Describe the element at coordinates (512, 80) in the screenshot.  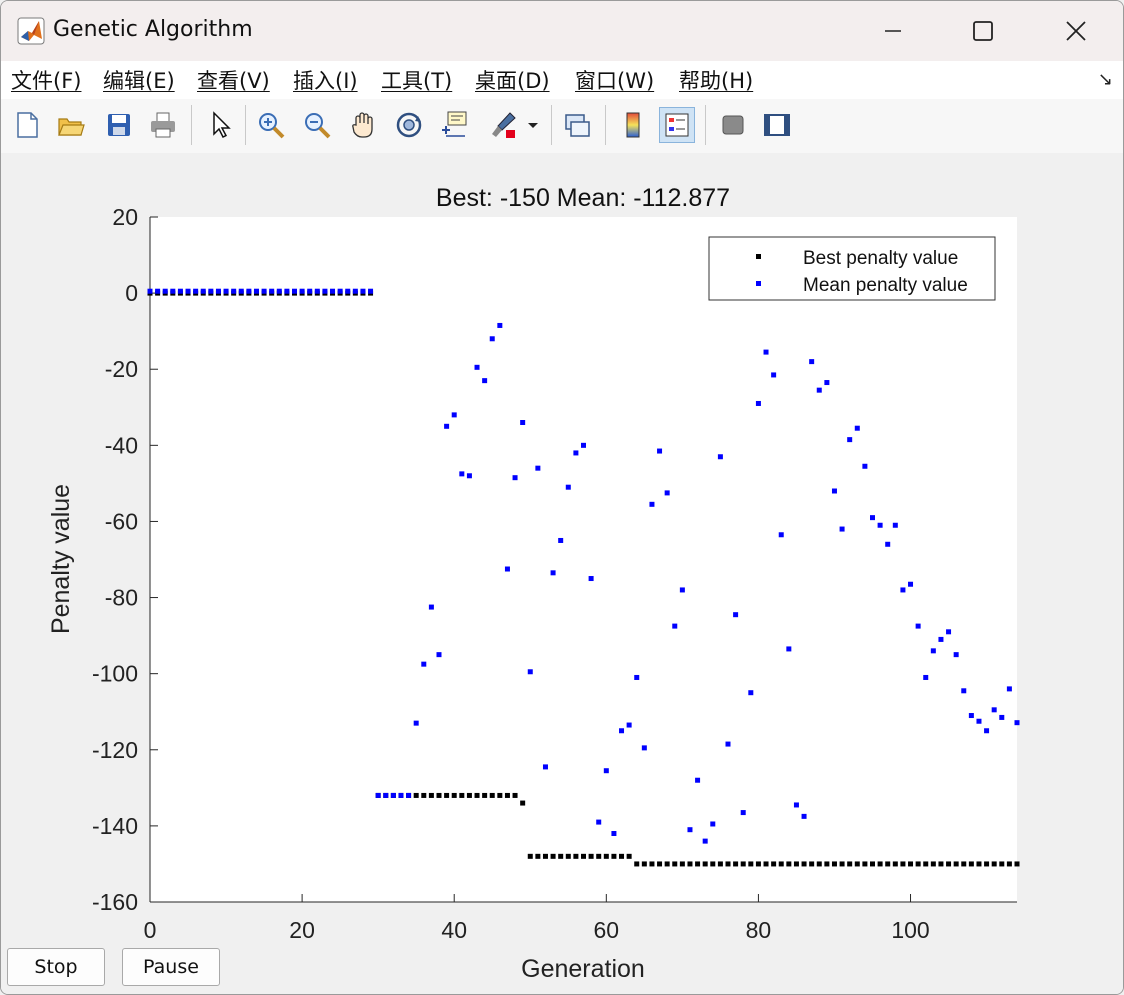
I see `menu-desktop: 桌面(D)` at that location.